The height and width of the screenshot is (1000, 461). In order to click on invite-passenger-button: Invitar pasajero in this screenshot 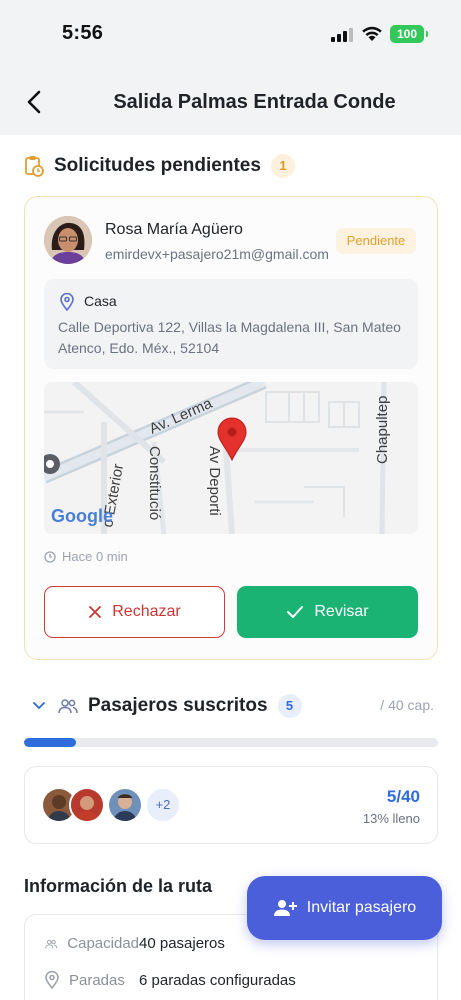, I will do `click(344, 908)`.